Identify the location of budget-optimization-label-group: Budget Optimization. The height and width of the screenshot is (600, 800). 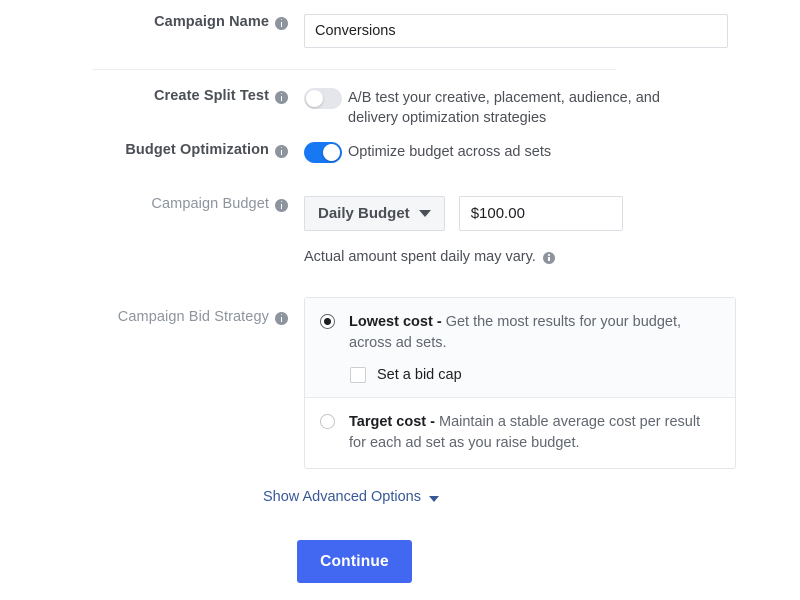
(174, 150).